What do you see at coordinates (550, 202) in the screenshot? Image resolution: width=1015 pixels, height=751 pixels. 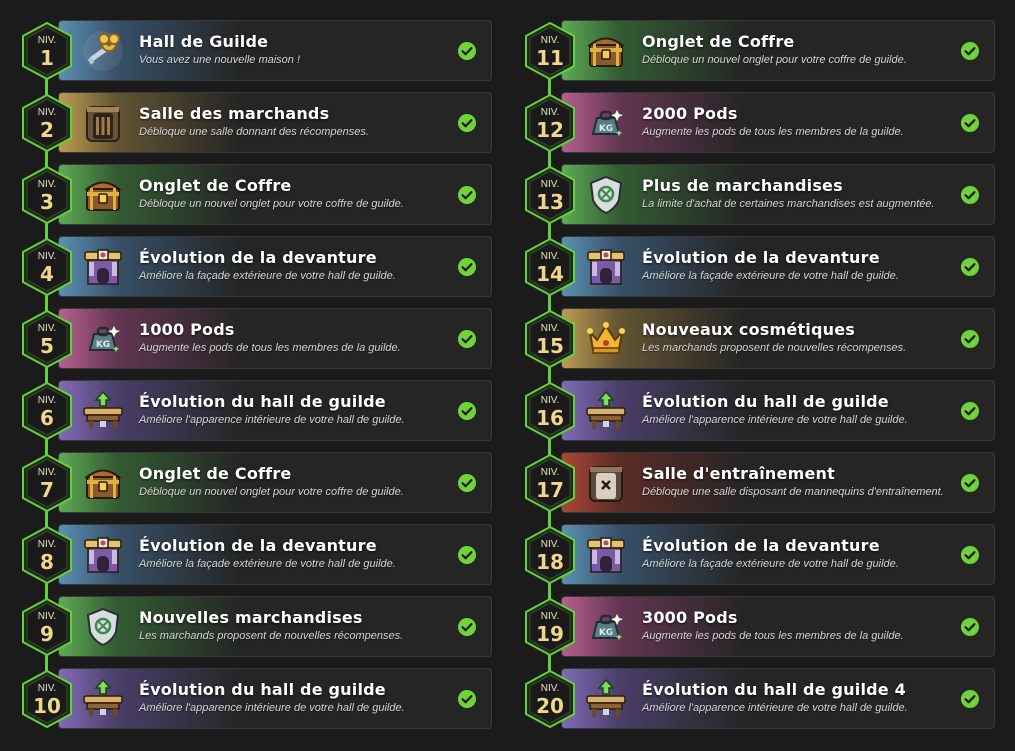 I see `level-number: 13` at bounding box center [550, 202].